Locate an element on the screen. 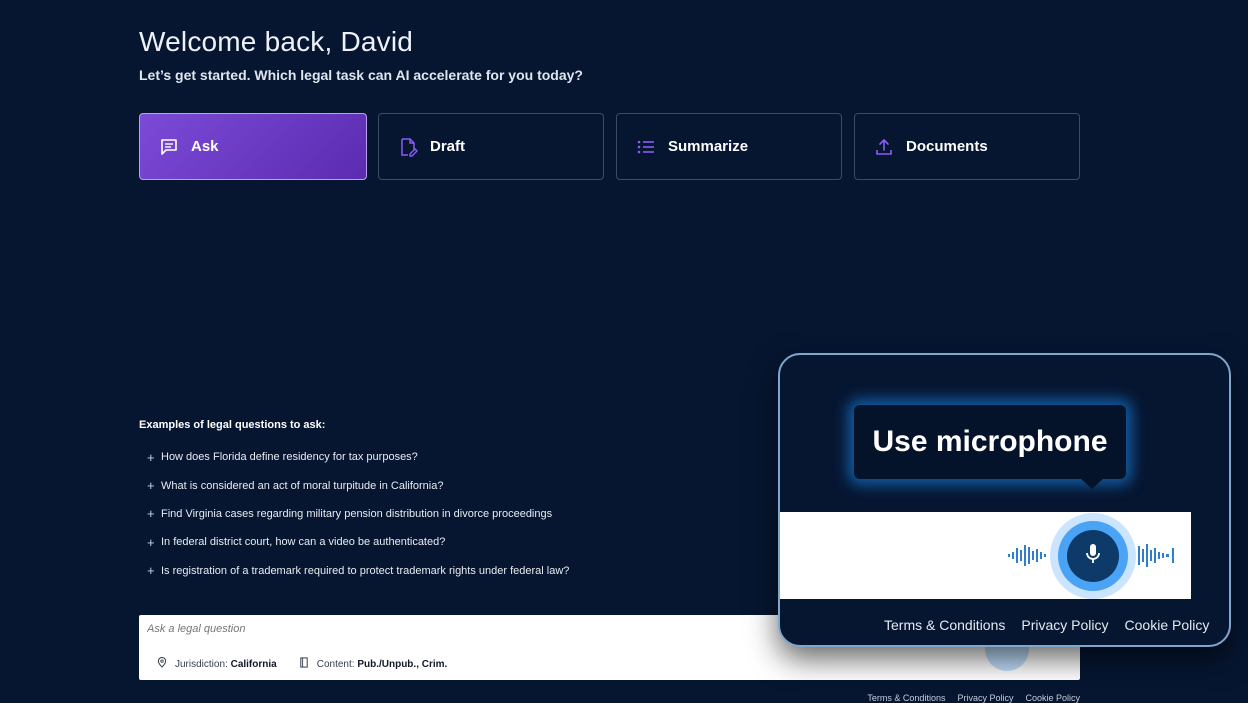 Image resolution: width=1248 pixels, height=703 pixels. jurisdiction-value: California is located at coordinates (253, 664).